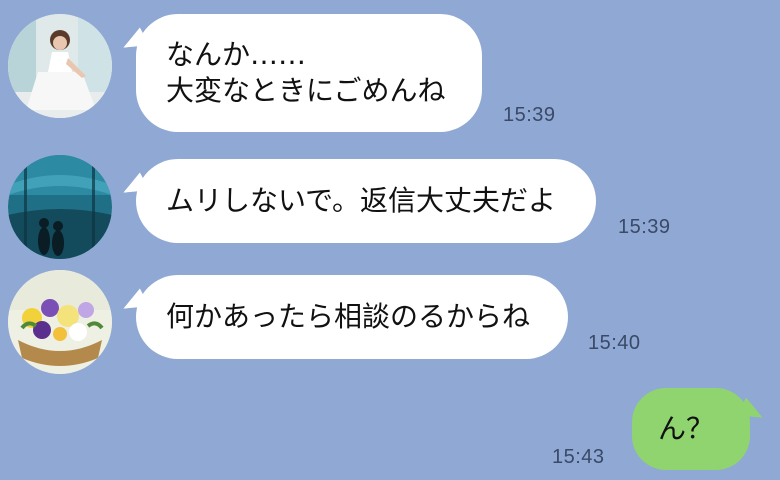 Image resolution: width=780 pixels, height=480 pixels. Describe the element at coordinates (60, 207) in the screenshot. I see `aquarium-avatar-icon` at that location.